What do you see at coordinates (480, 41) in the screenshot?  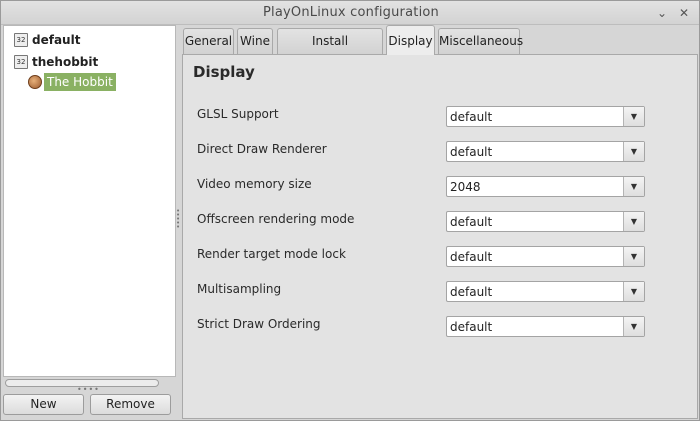 I see `tab-miscellaneous: Miscellaneous` at bounding box center [480, 41].